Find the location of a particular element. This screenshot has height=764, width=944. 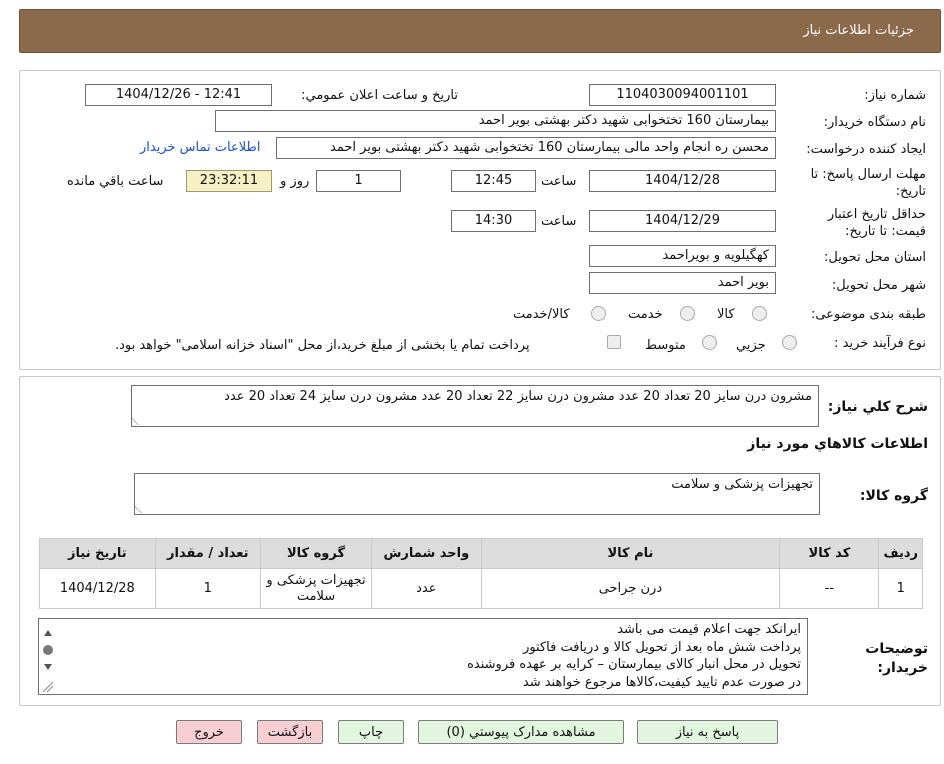

reply-deadline-label: مهلت ارسال پاسخ: تا تاریخ: is located at coordinates (868, 183).